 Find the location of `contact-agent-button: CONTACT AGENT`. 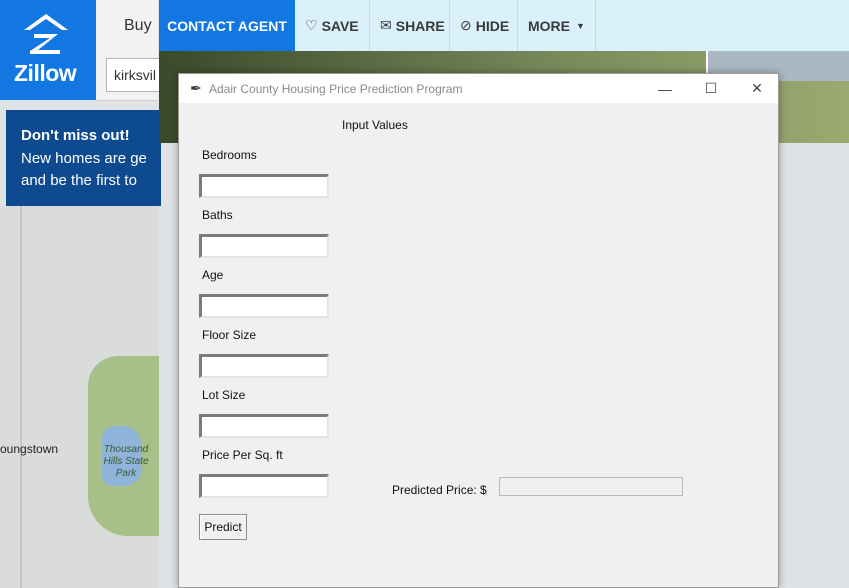

contact-agent-button: CONTACT AGENT is located at coordinates (227, 25).